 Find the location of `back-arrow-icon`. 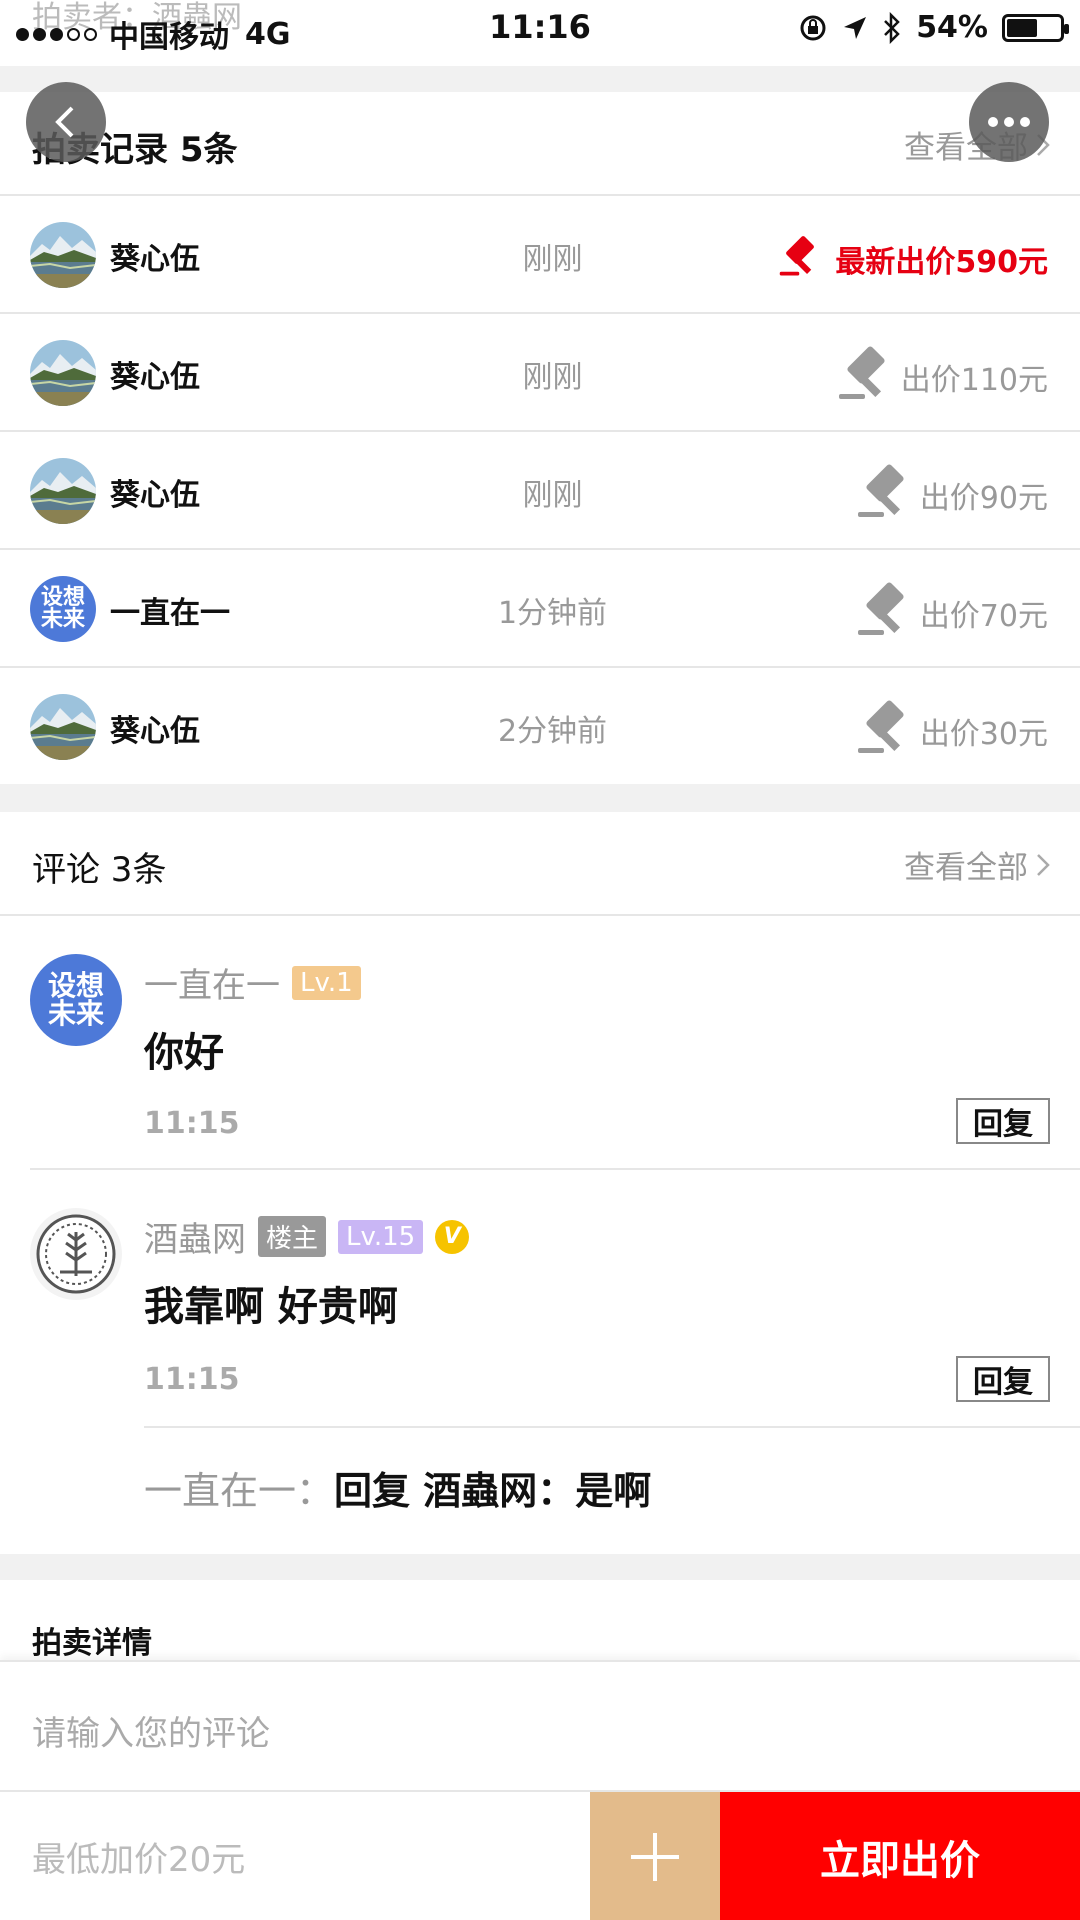

back-arrow-icon is located at coordinates (64, 122).